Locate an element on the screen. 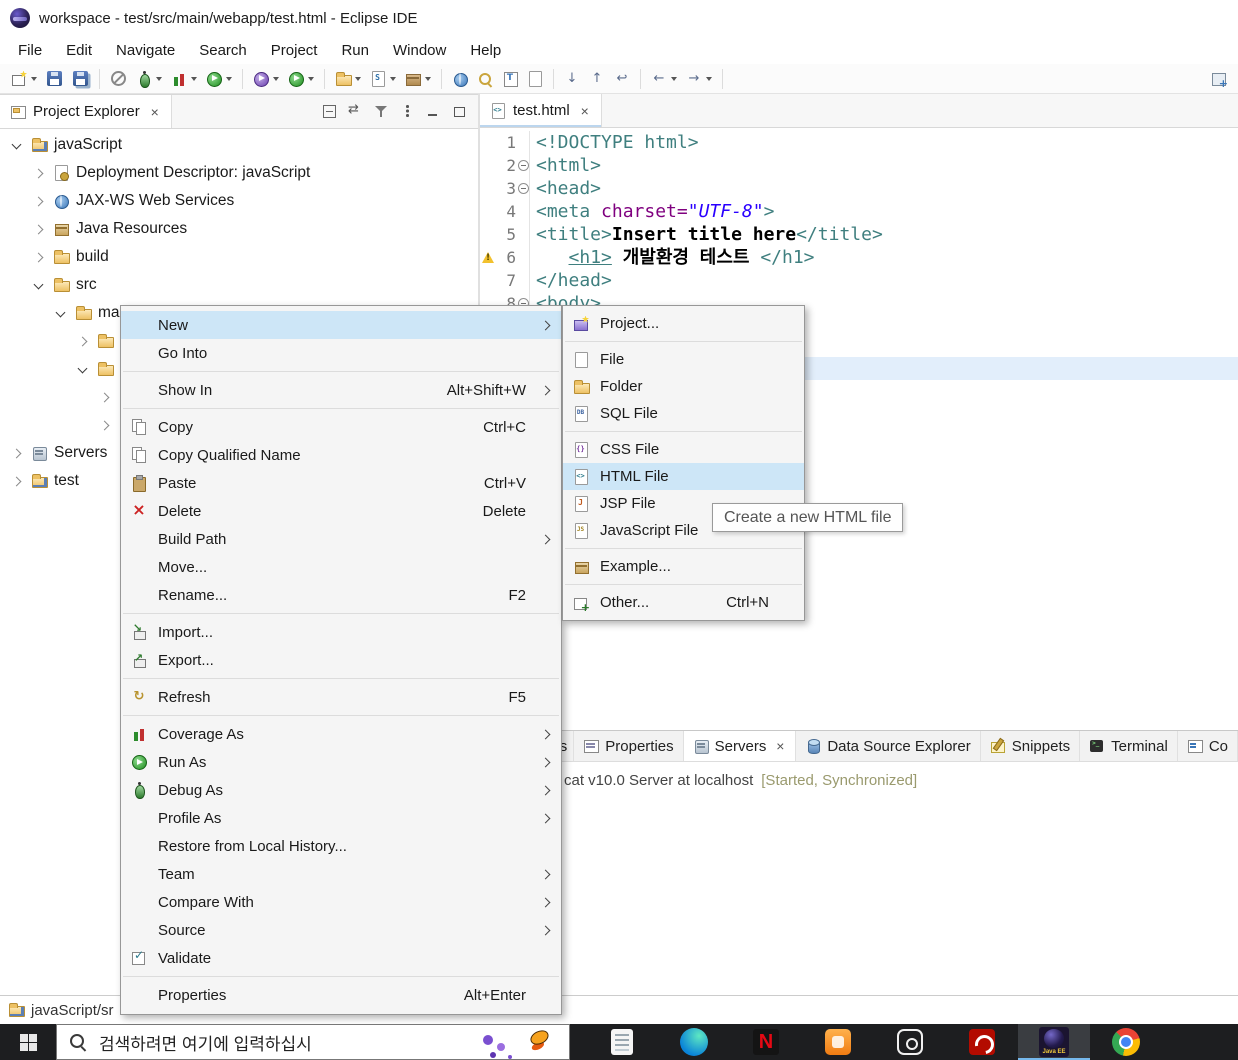 This screenshot has height=1060, width=1238. menu-item-html-file: HTML File is located at coordinates (683, 476).